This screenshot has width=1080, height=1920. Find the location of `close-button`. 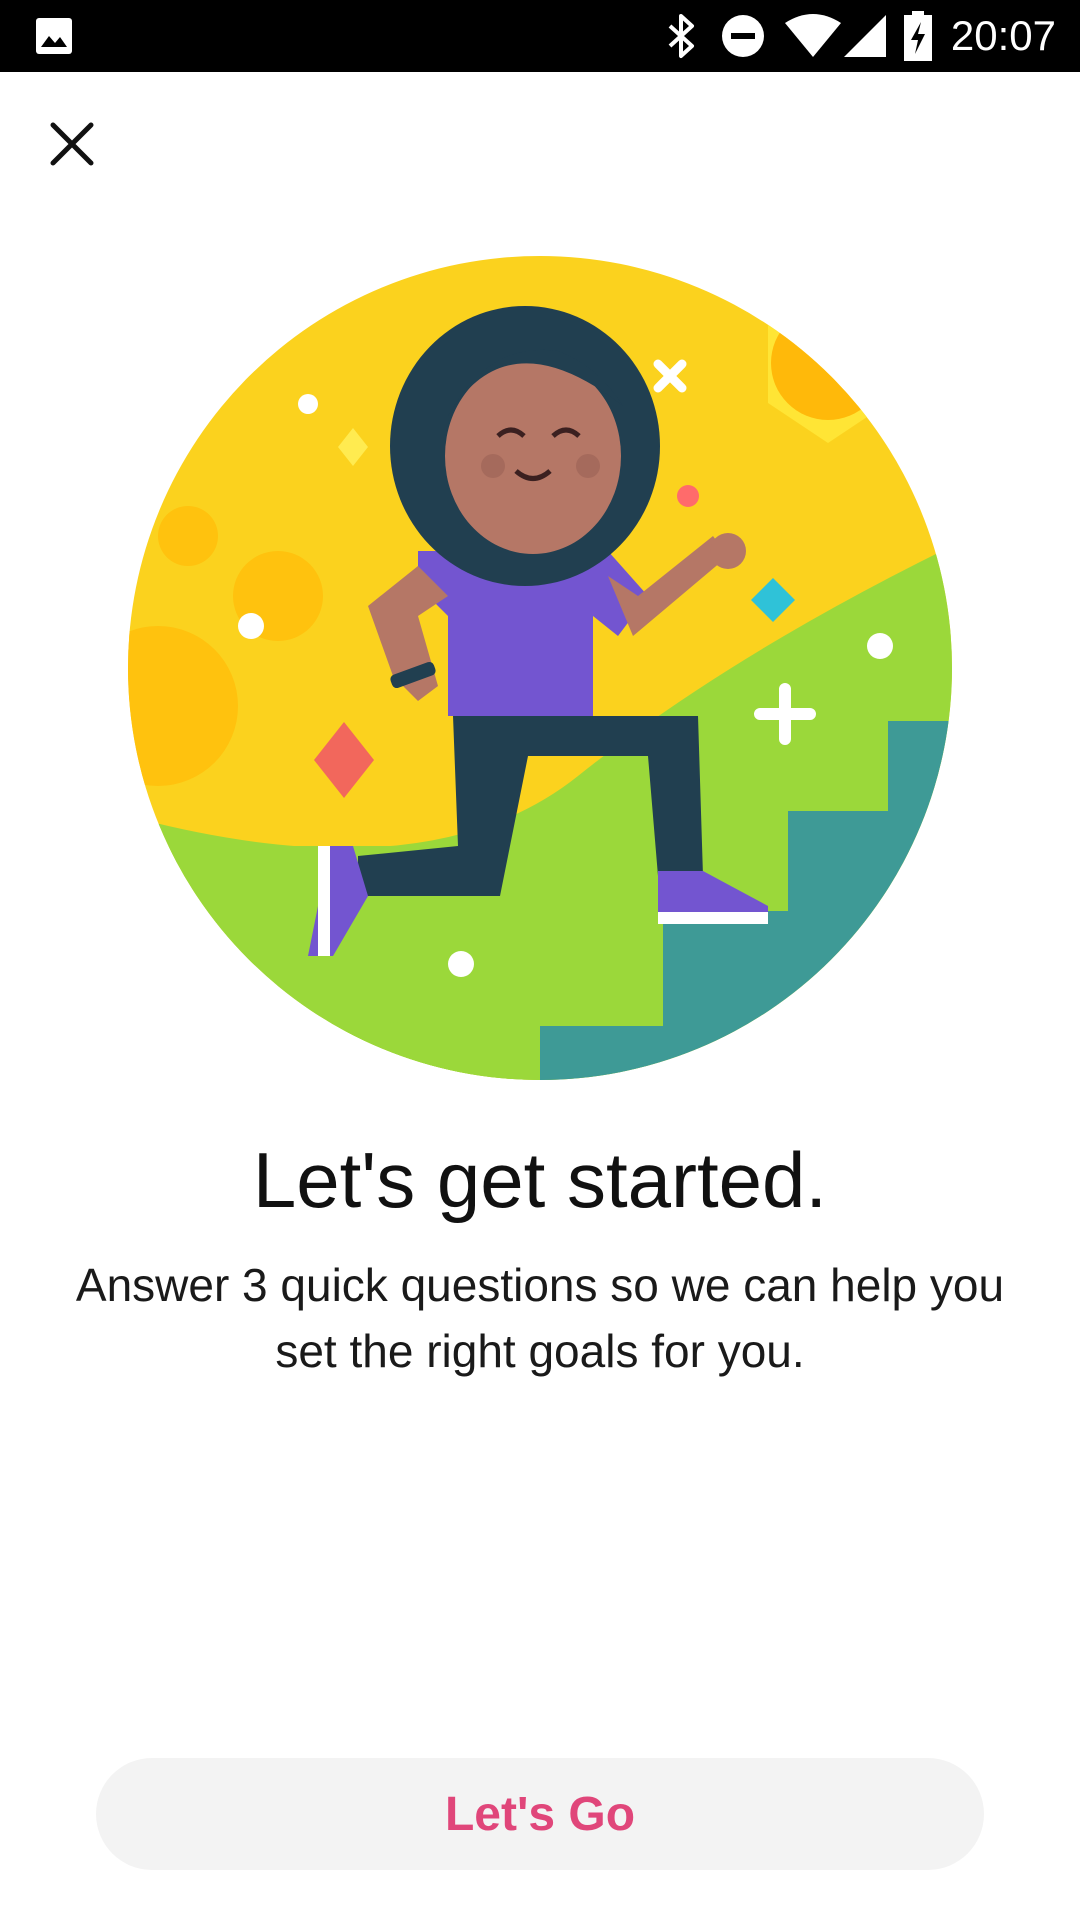

close-button is located at coordinates (72, 144).